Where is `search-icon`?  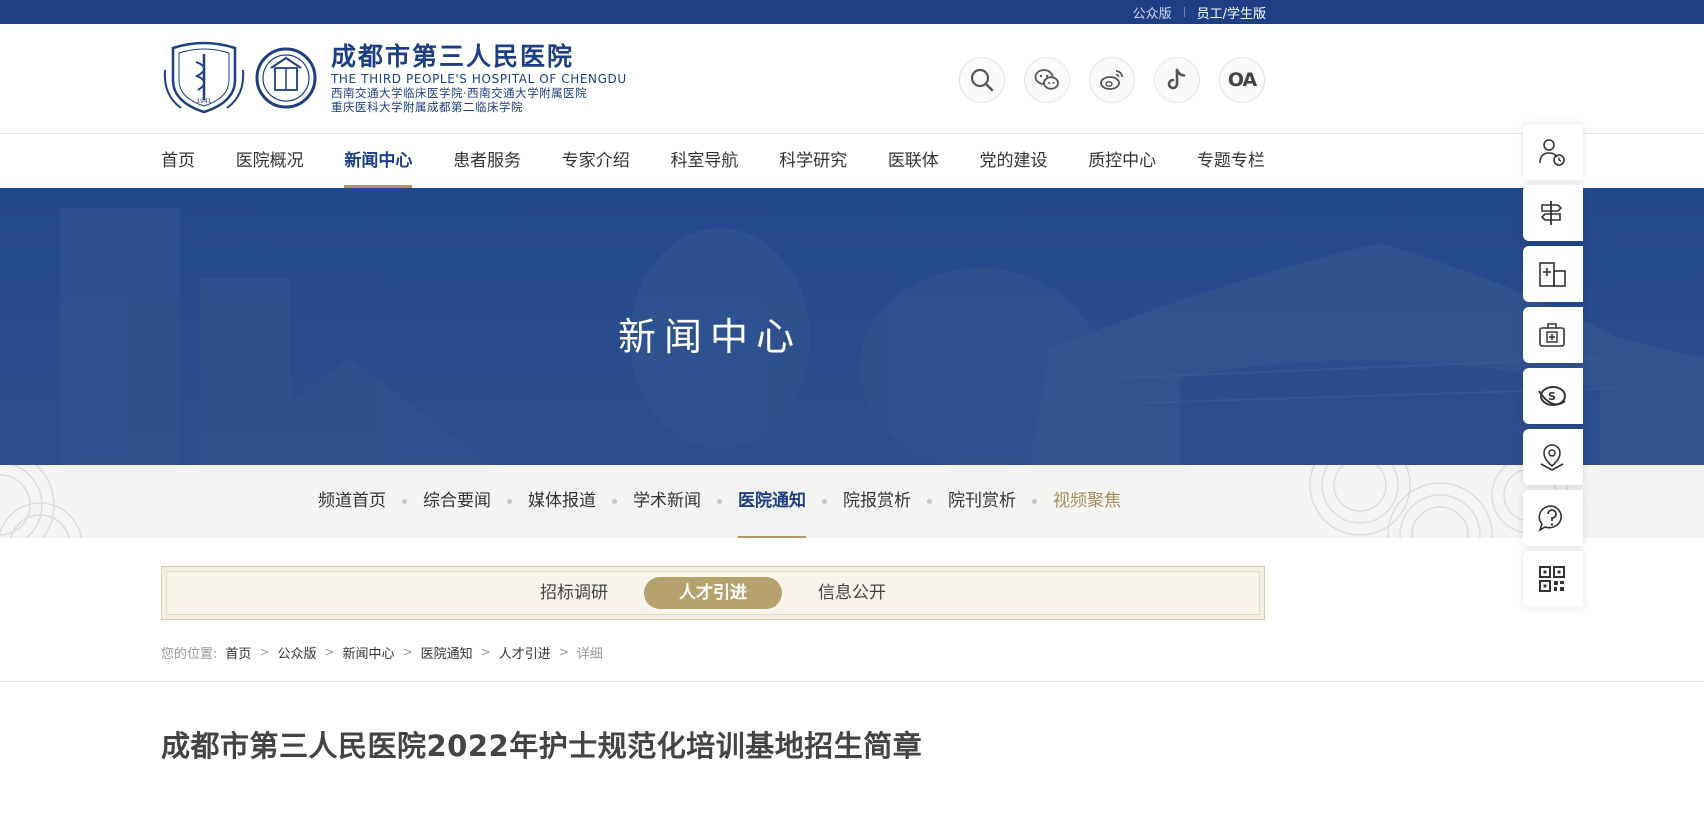
search-icon is located at coordinates (982, 80).